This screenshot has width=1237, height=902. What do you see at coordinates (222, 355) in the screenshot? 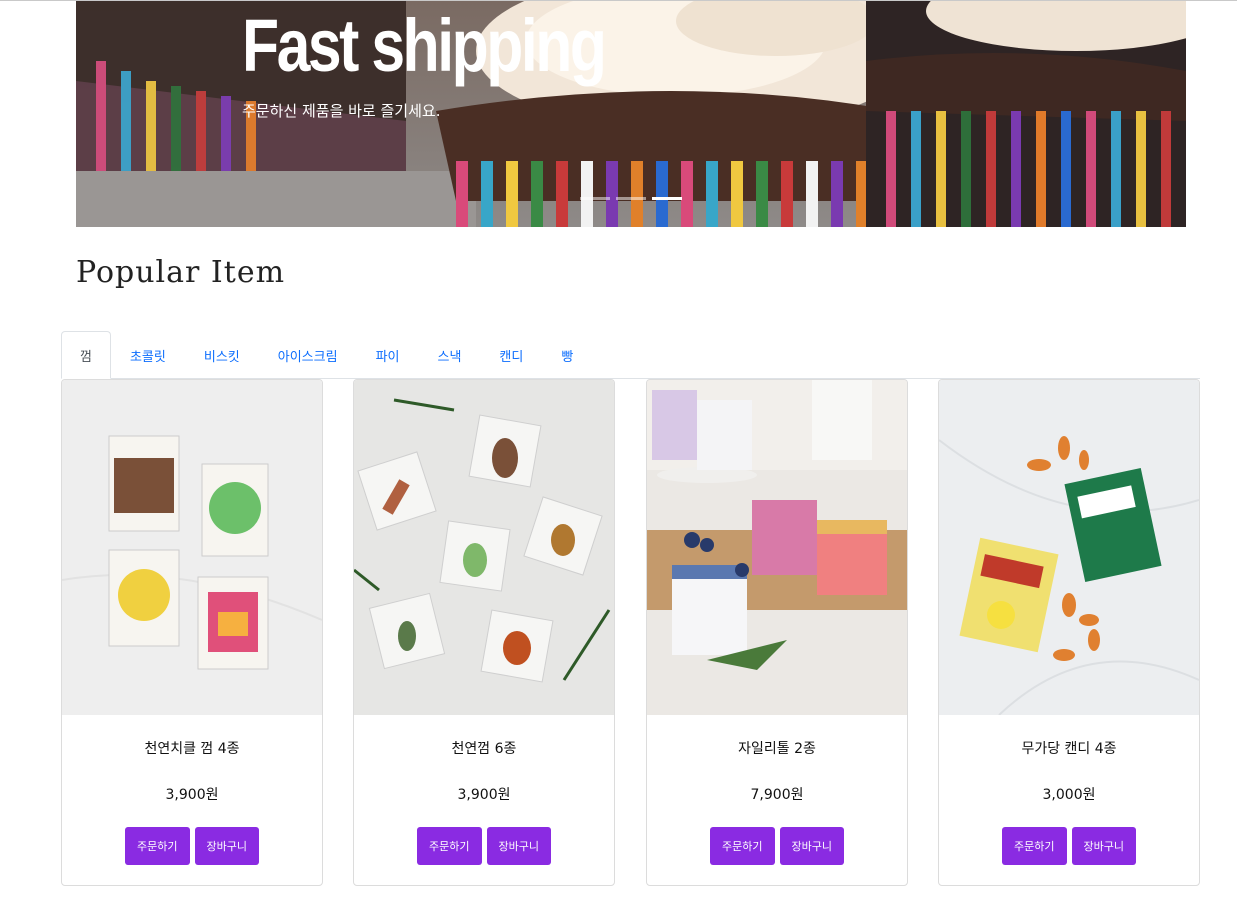
I see `tab-biscuit: 비스킷` at bounding box center [222, 355].